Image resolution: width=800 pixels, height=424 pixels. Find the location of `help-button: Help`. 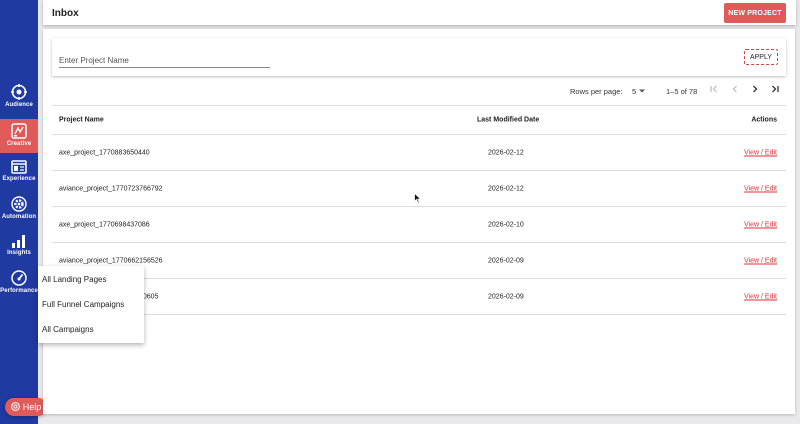

help-button: Help is located at coordinates (26, 407).